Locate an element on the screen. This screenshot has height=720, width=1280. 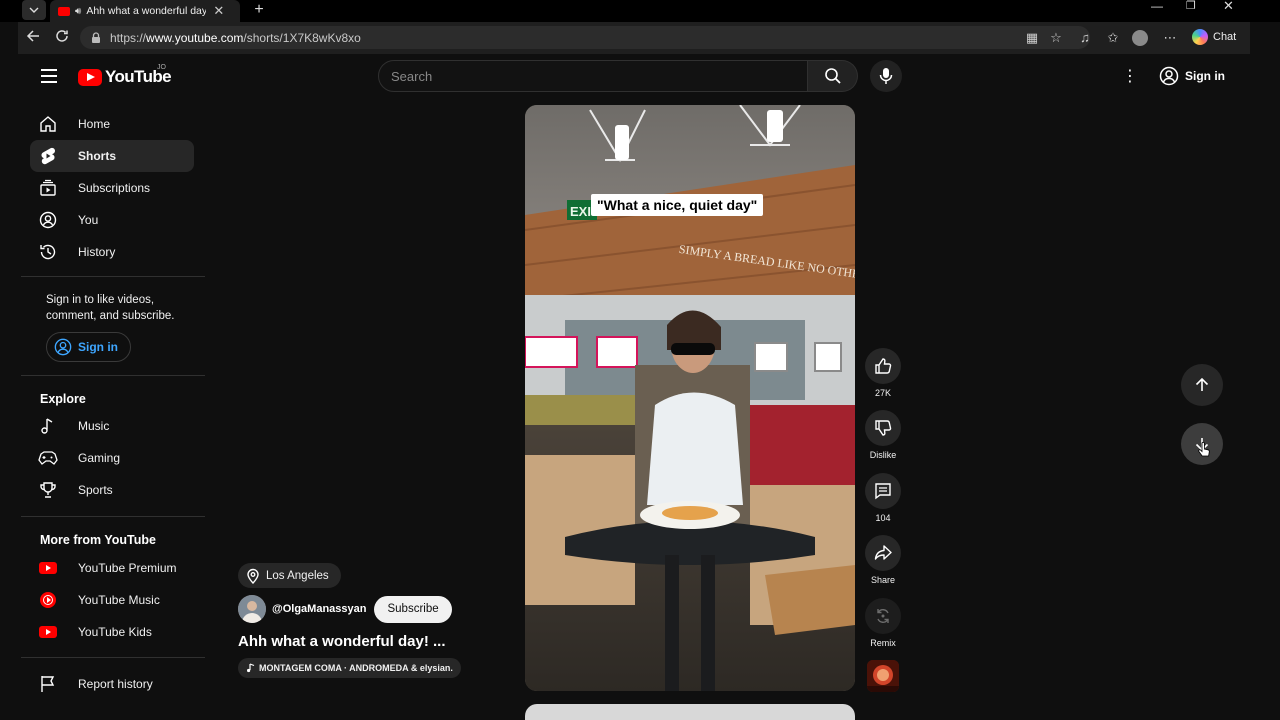
sound-thumbnail is located at coordinates (883, 676).